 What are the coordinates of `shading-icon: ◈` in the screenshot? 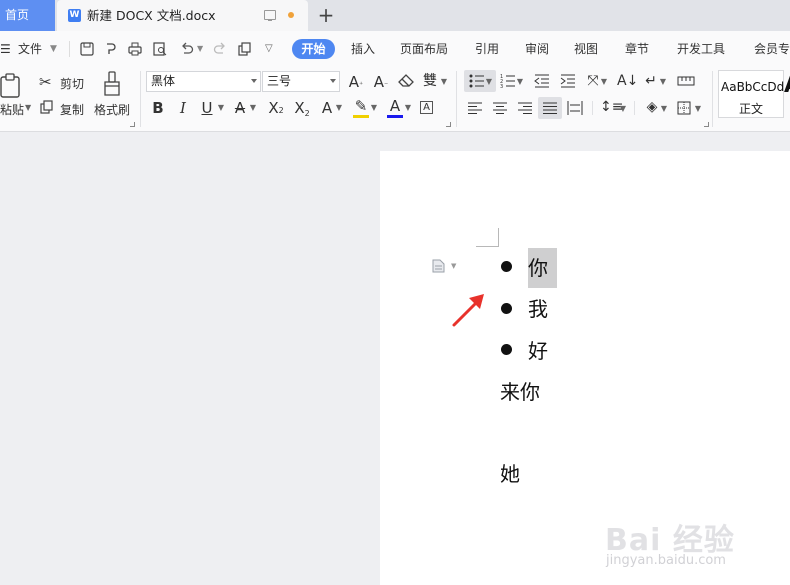 It's located at (652, 107).